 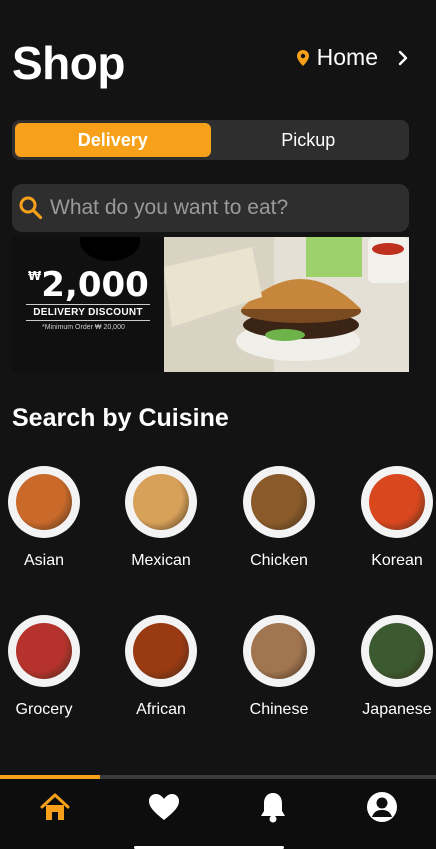 I want to click on tab-notifications, so click(x=273, y=807).